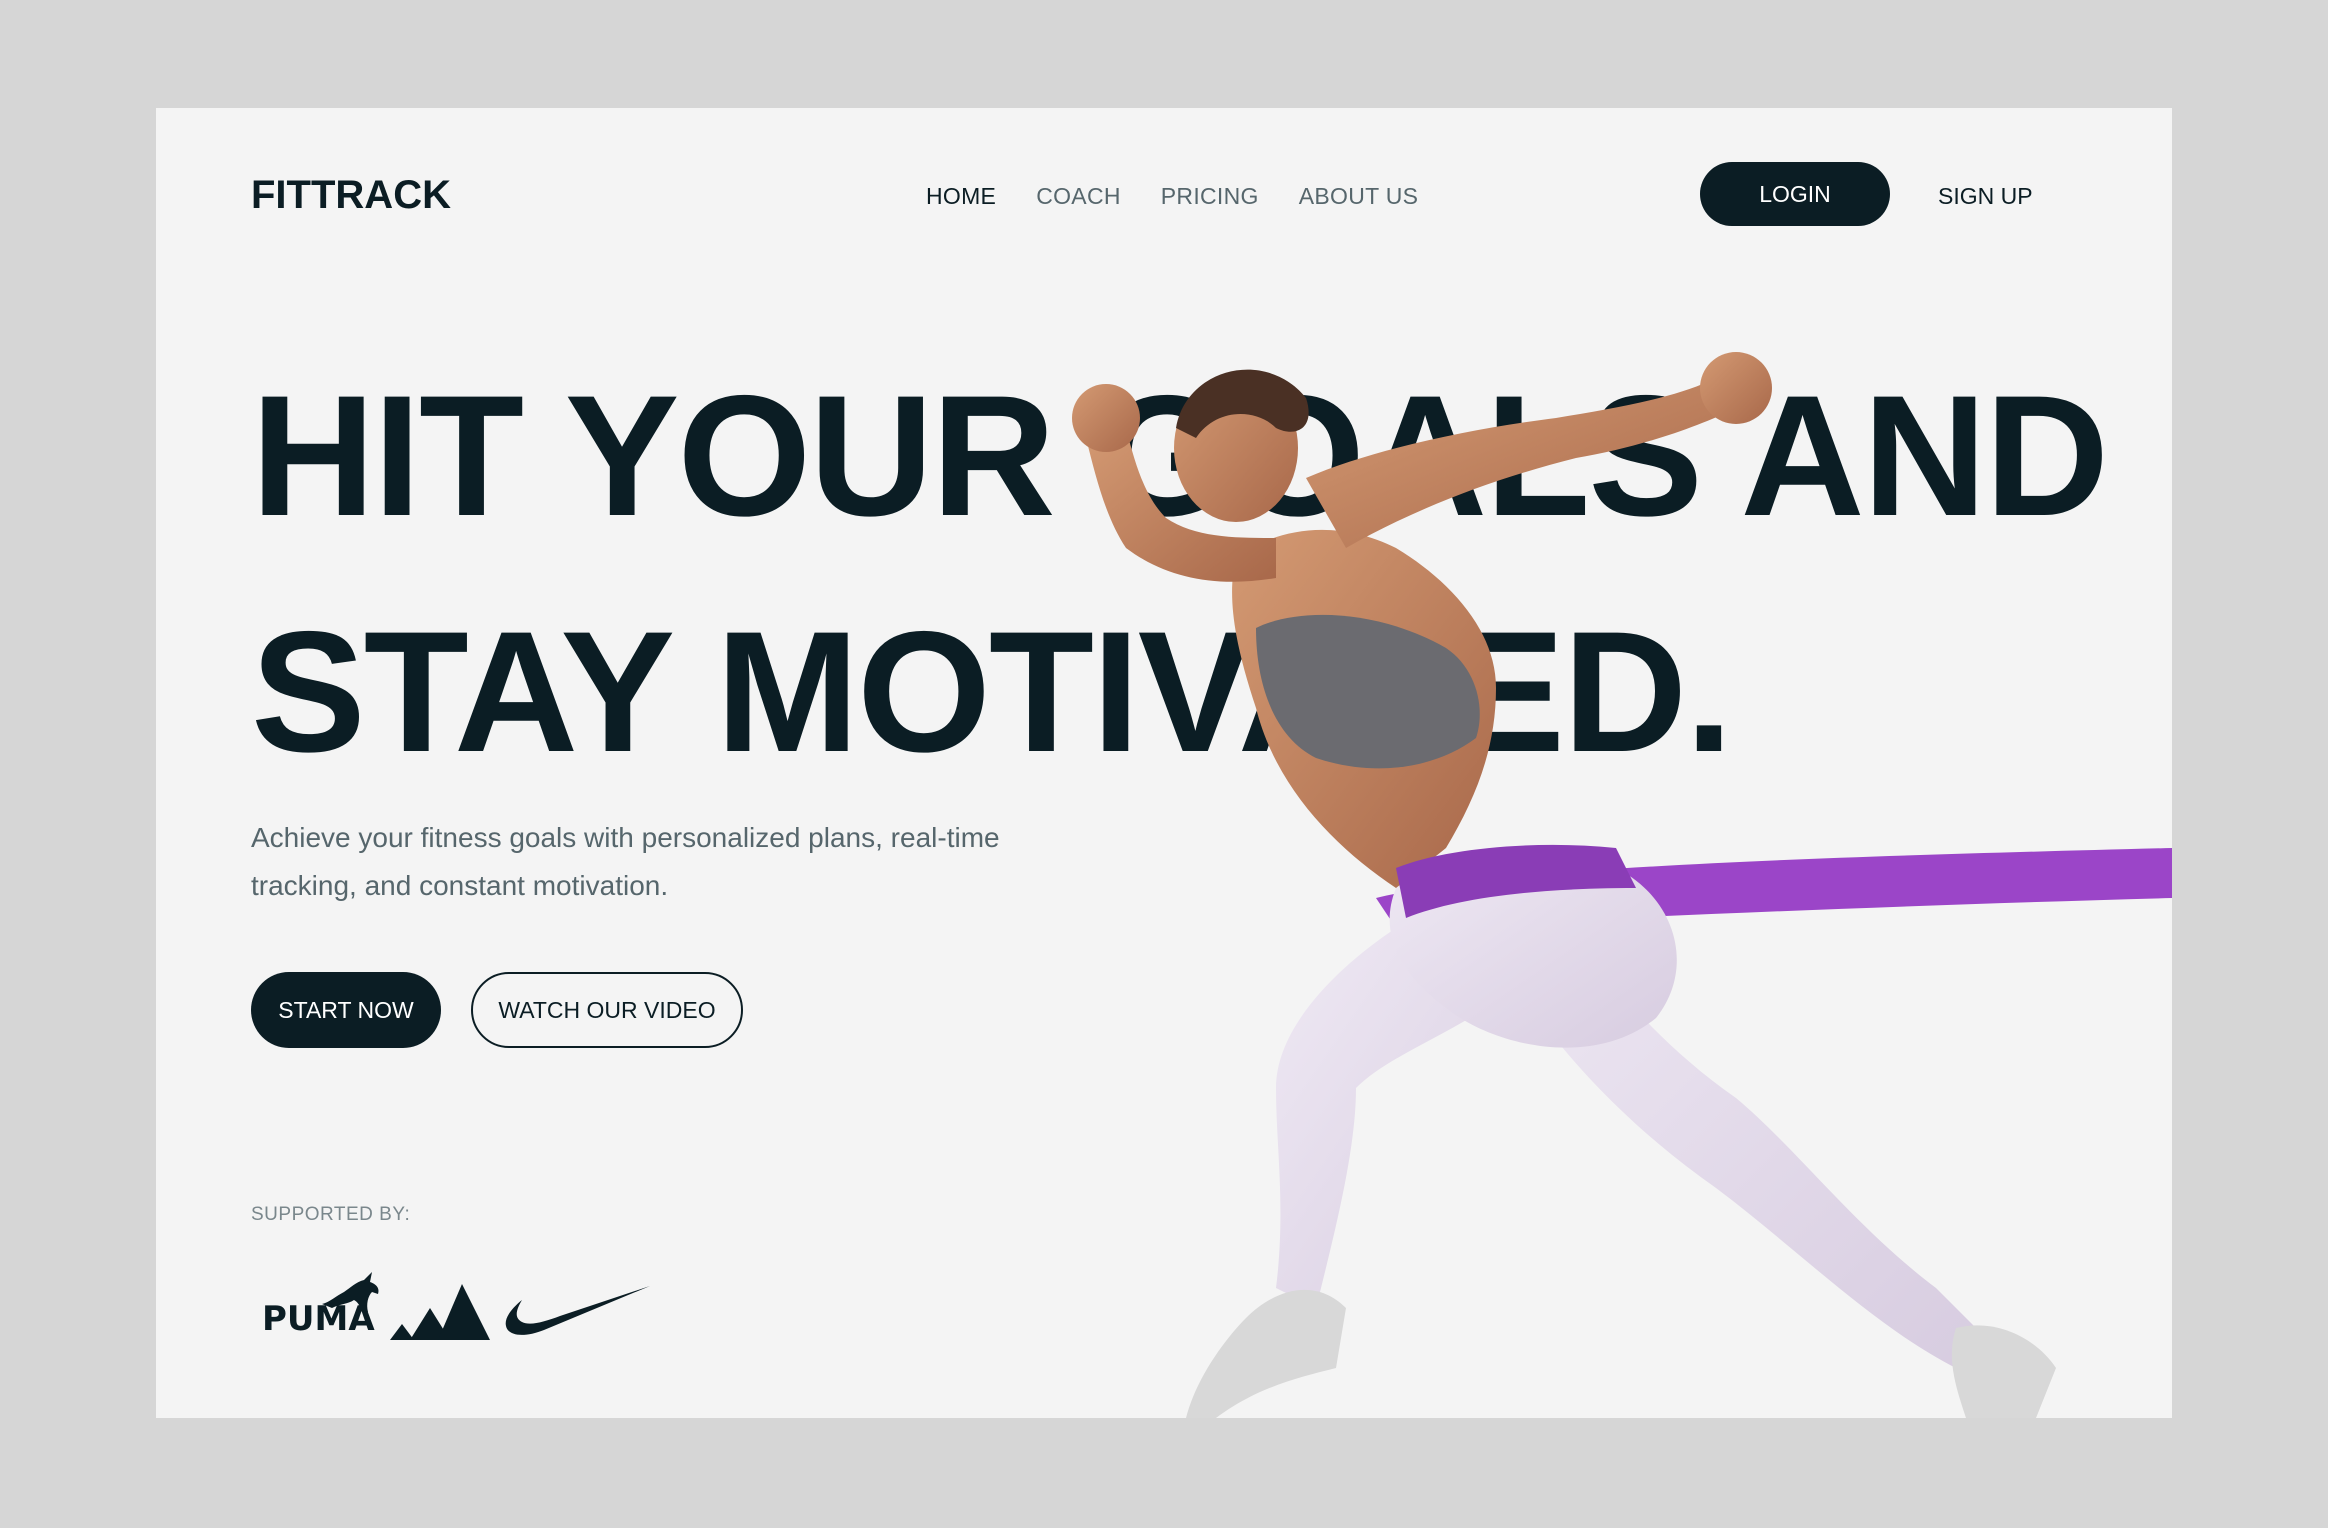 The width and height of the screenshot is (2328, 1528). What do you see at coordinates (961, 196) in the screenshot?
I see `nav-item-home: HOME` at bounding box center [961, 196].